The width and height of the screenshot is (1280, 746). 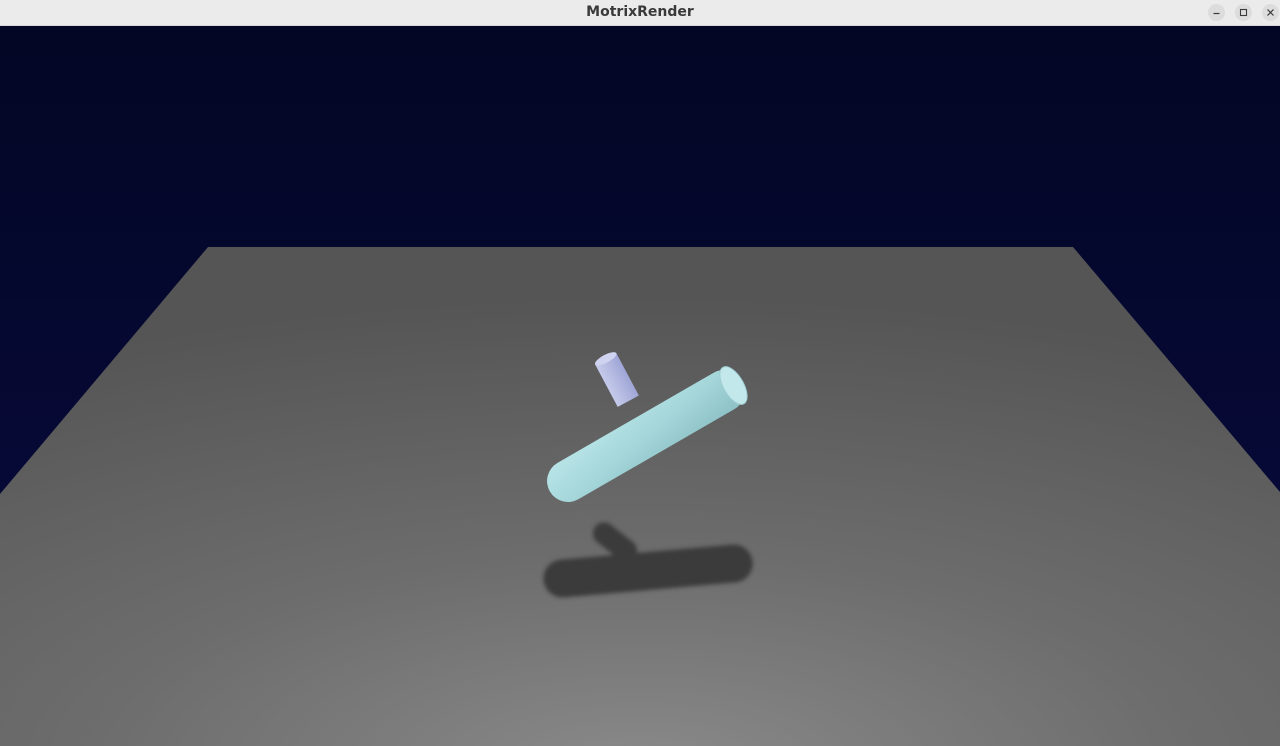 I want to click on minimize-icon, so click(x=1216, y=13).